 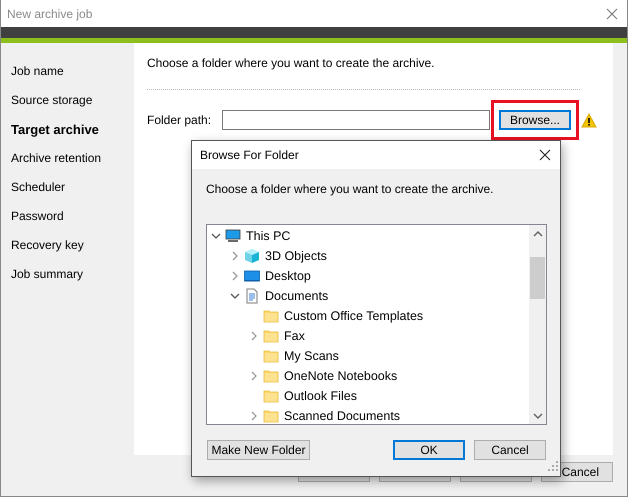 What do you see at coordinates (537, 234) in the screenshot?
I see `scroll-up-icon` at bounding box center [537, 234].